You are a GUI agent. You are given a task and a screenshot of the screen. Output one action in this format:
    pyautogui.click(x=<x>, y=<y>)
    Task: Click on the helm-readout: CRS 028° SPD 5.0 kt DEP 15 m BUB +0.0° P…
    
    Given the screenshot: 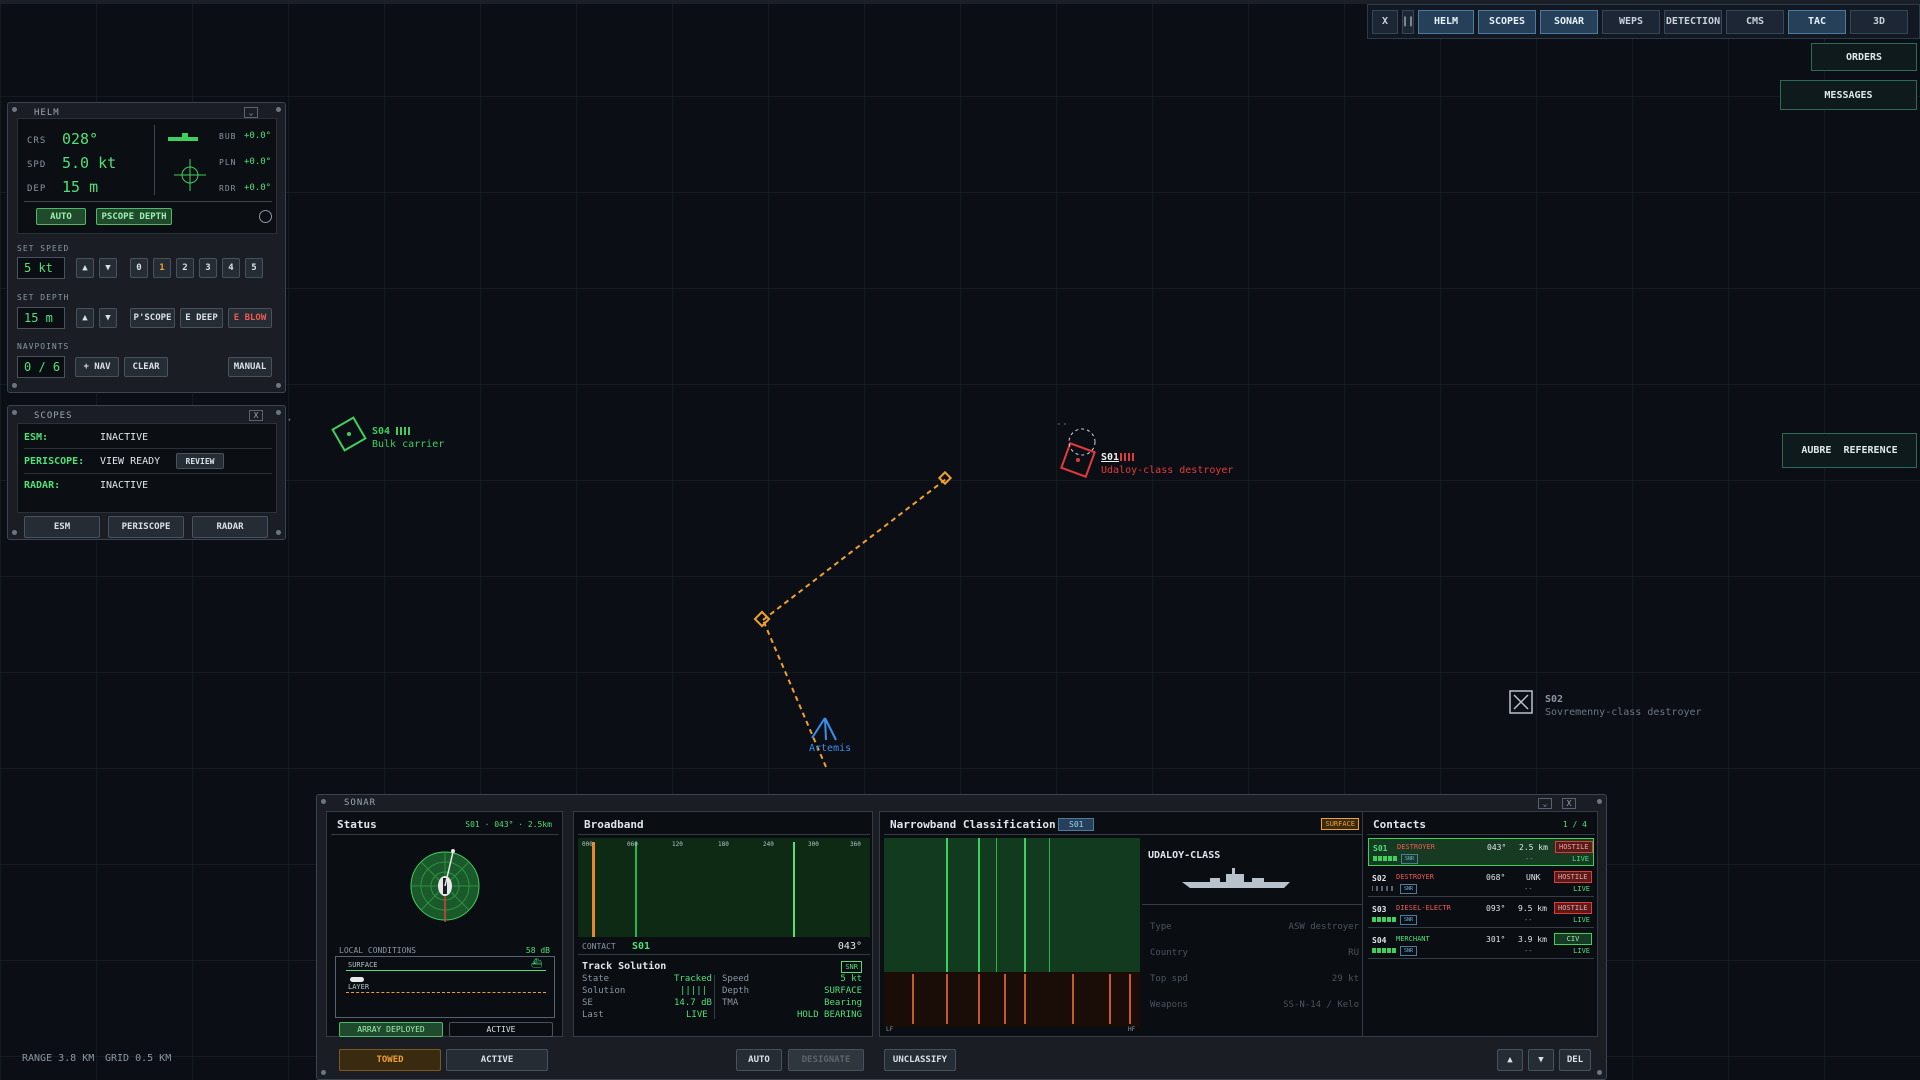 What is the action you would take?
    pyautogui.click(x=147, y=176)
    